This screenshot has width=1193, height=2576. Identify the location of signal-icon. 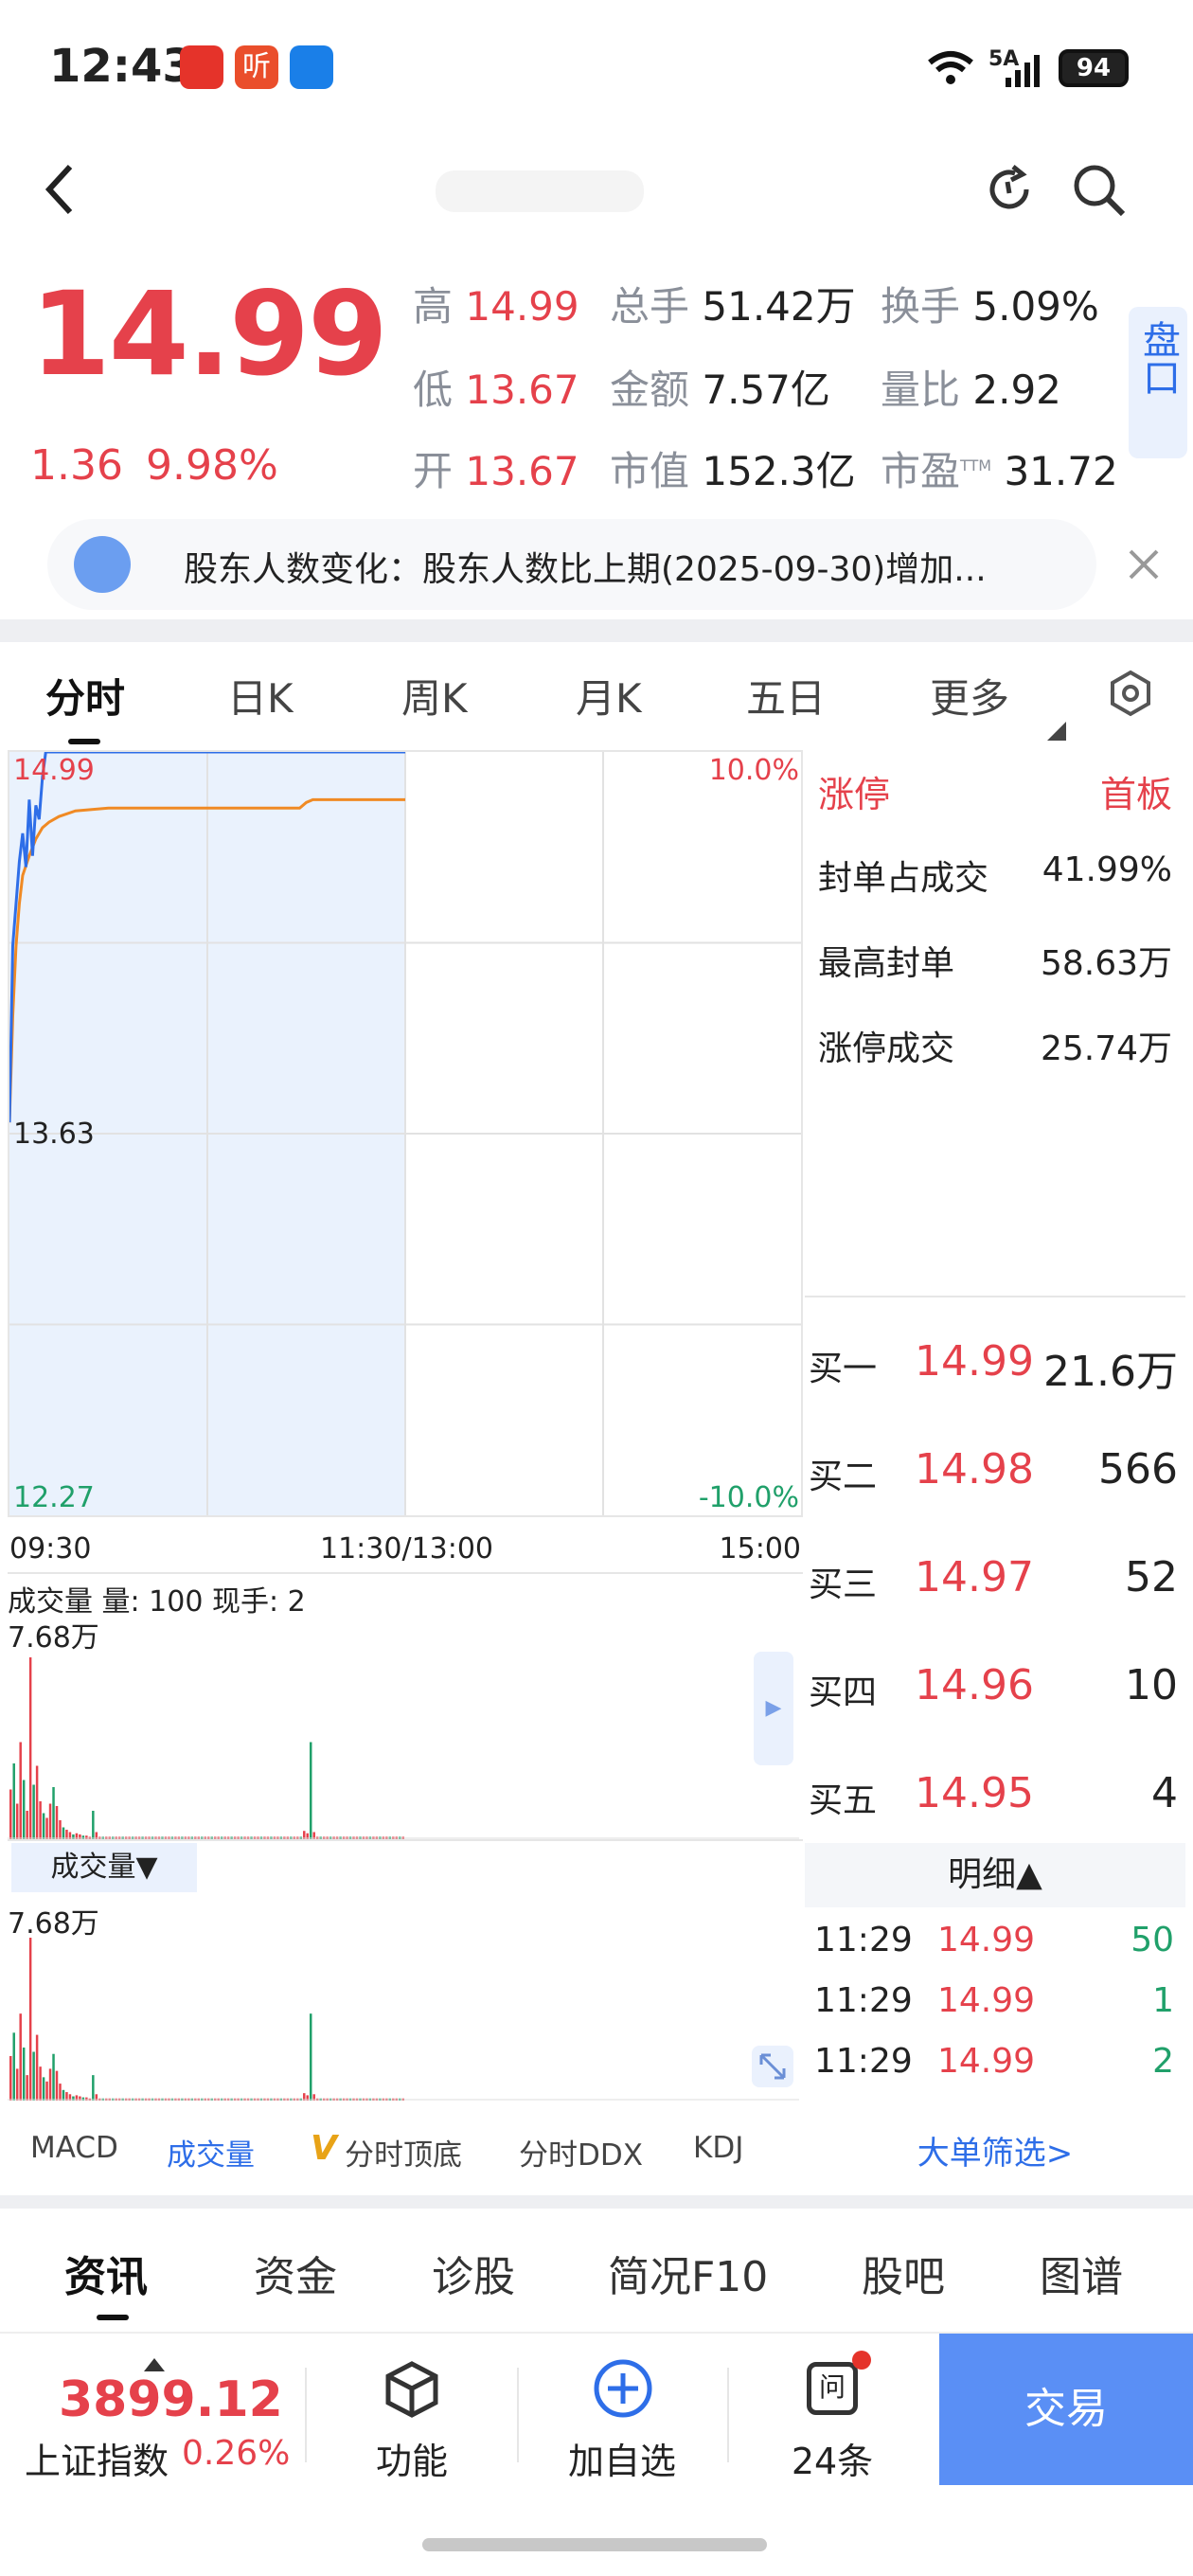
(1023, 71).